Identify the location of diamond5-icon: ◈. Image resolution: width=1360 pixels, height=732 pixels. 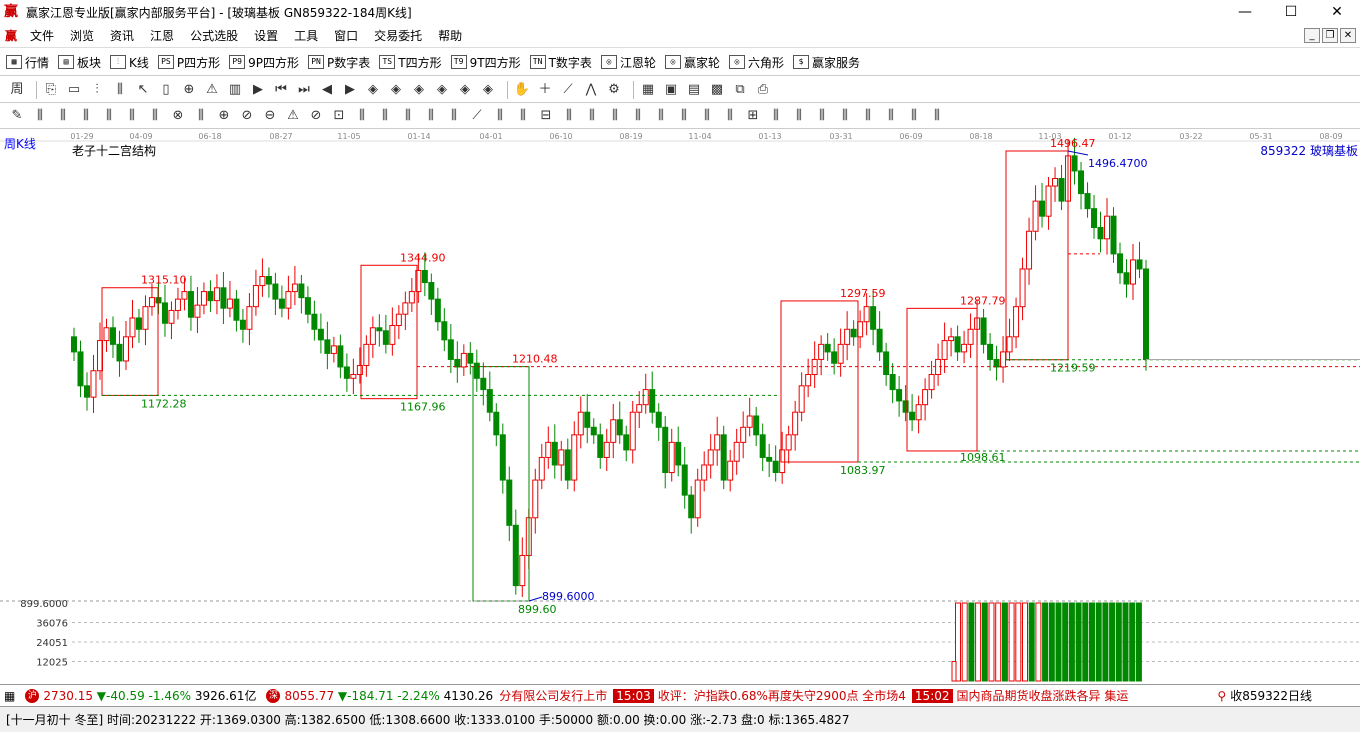
(465, 90).